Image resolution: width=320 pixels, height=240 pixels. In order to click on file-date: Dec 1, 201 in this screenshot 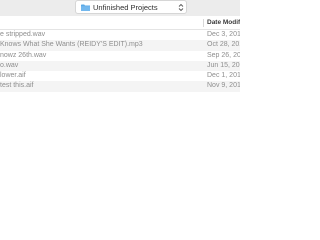, I will do `click(223, 76)`.